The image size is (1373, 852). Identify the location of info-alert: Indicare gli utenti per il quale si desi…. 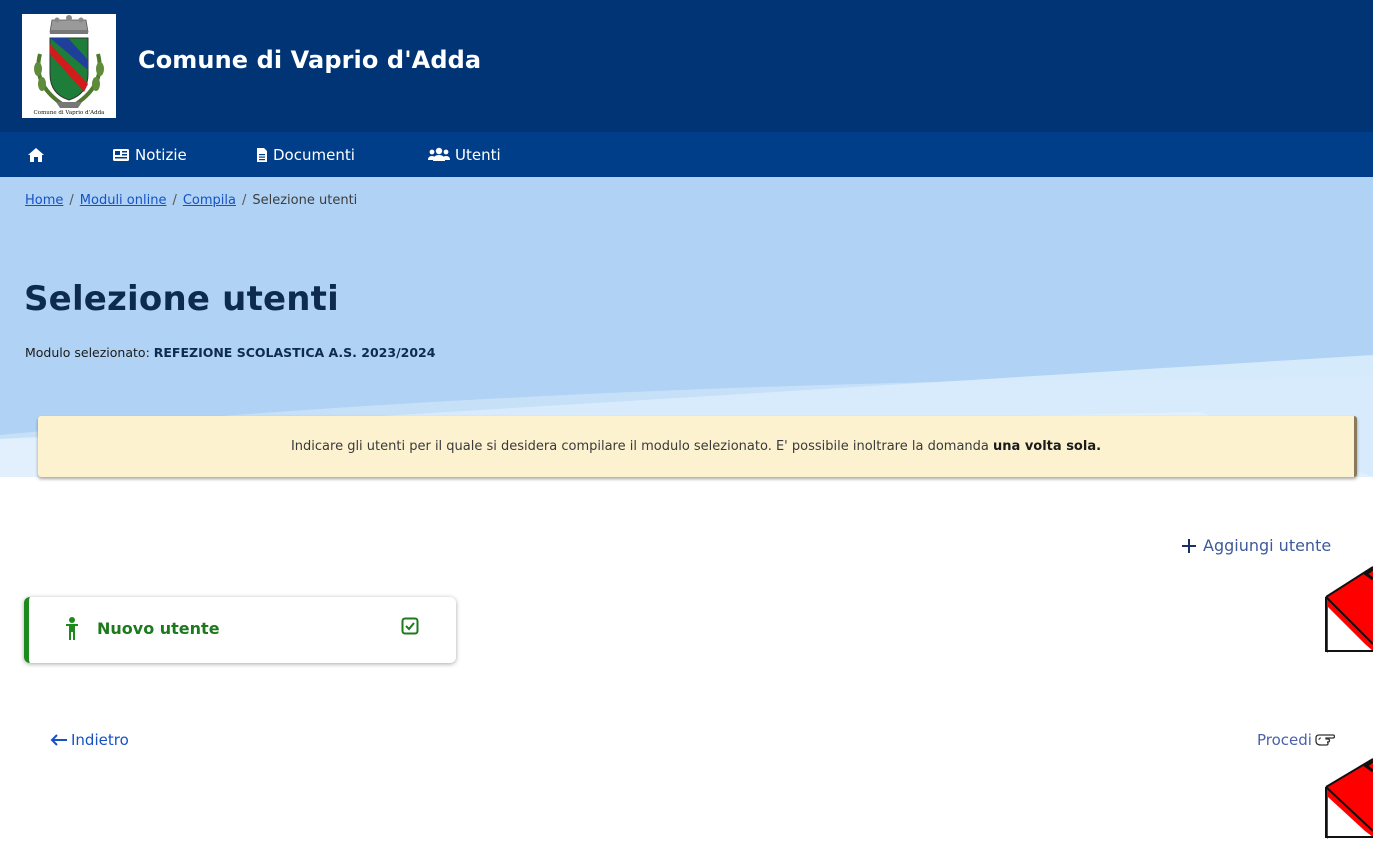
(697, 446).